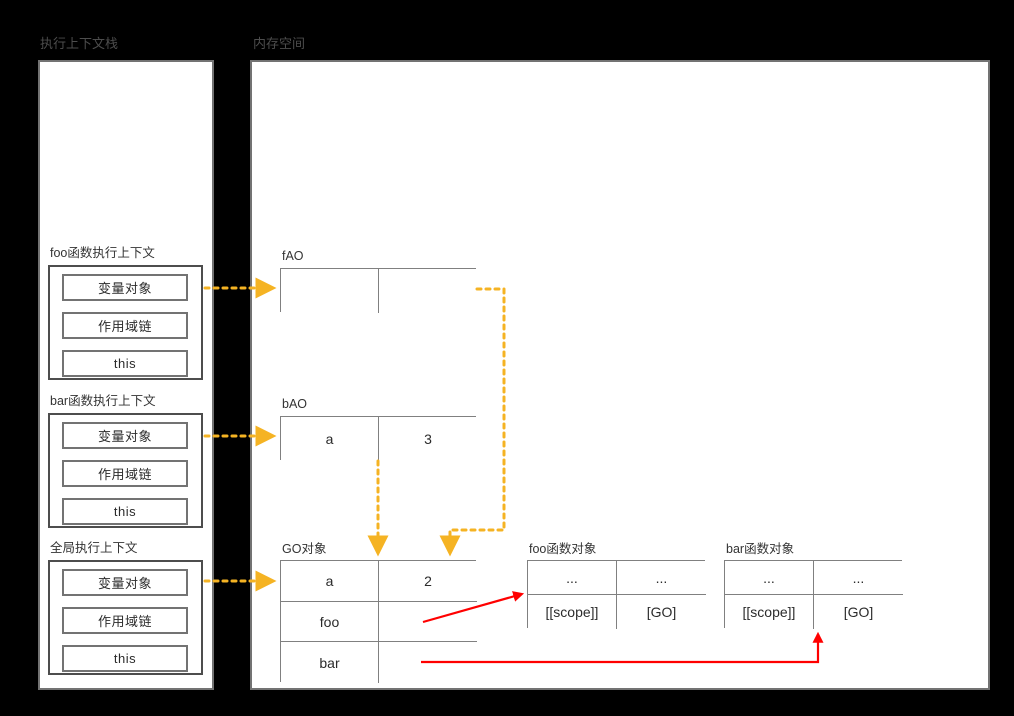  Describe the element at coordinates (125, 287) in the screenshot. I see `foo-variable-object: 变量对象` at that location.